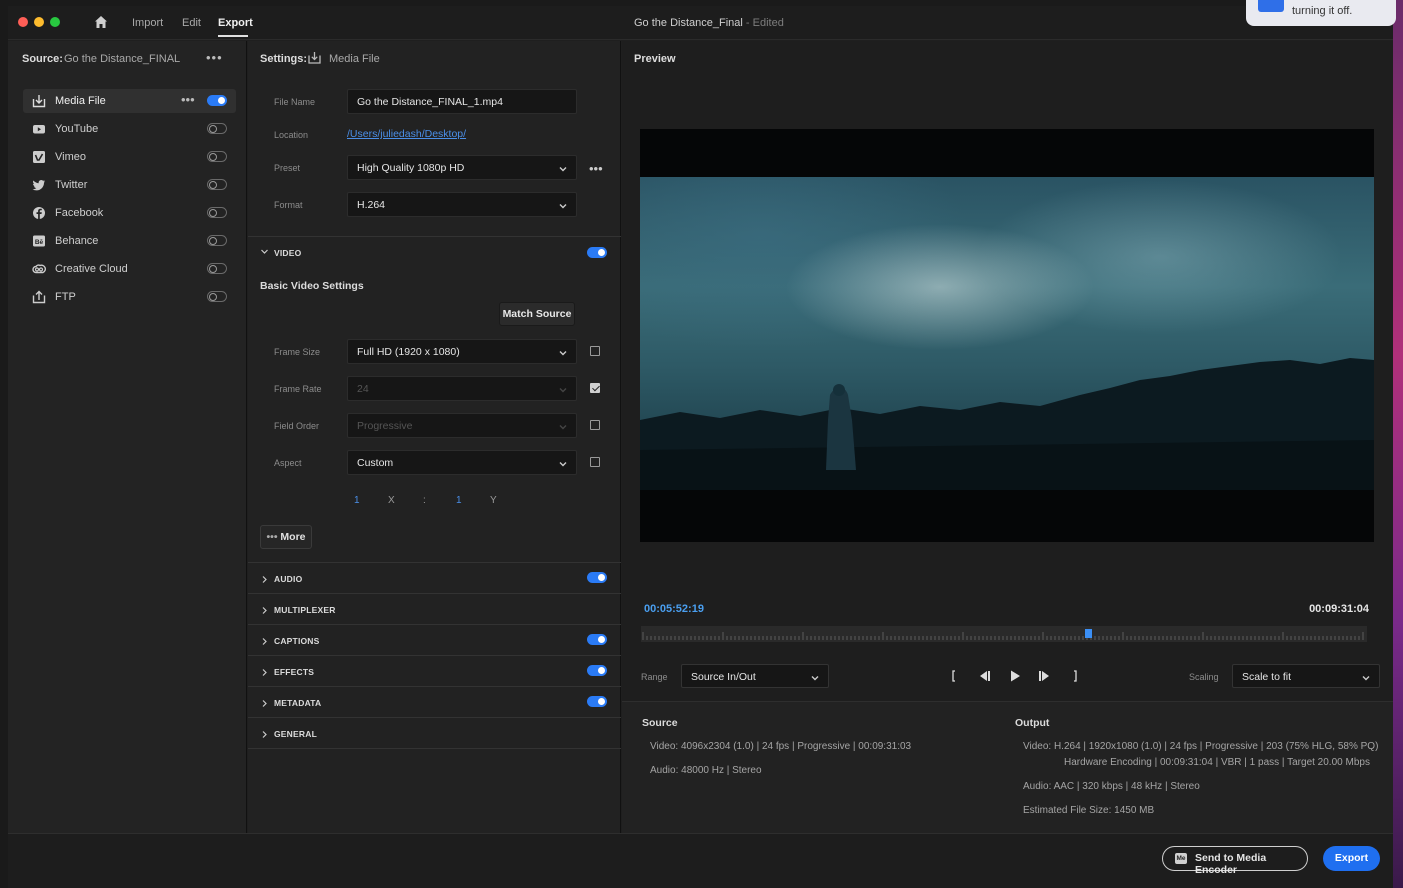  What do you see at coordinates (597, 670) in the screenshot?
I see `effects-toggle` at bounding box center [597, 670].